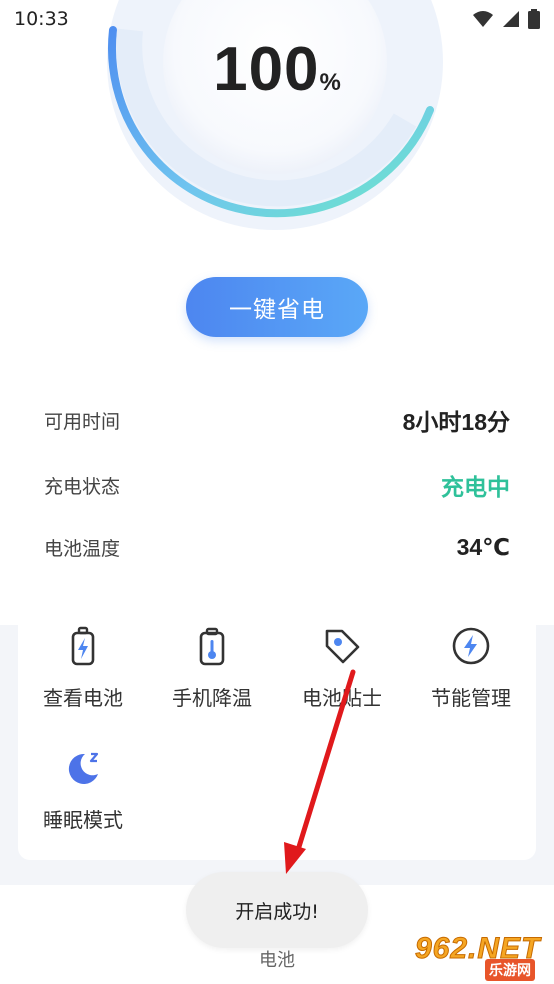 This screenshot has width=554, height=984. What do you see at coordinates (511, 19) in the screenshot?
I see `signal-icon` at bounding box center [511, 19].